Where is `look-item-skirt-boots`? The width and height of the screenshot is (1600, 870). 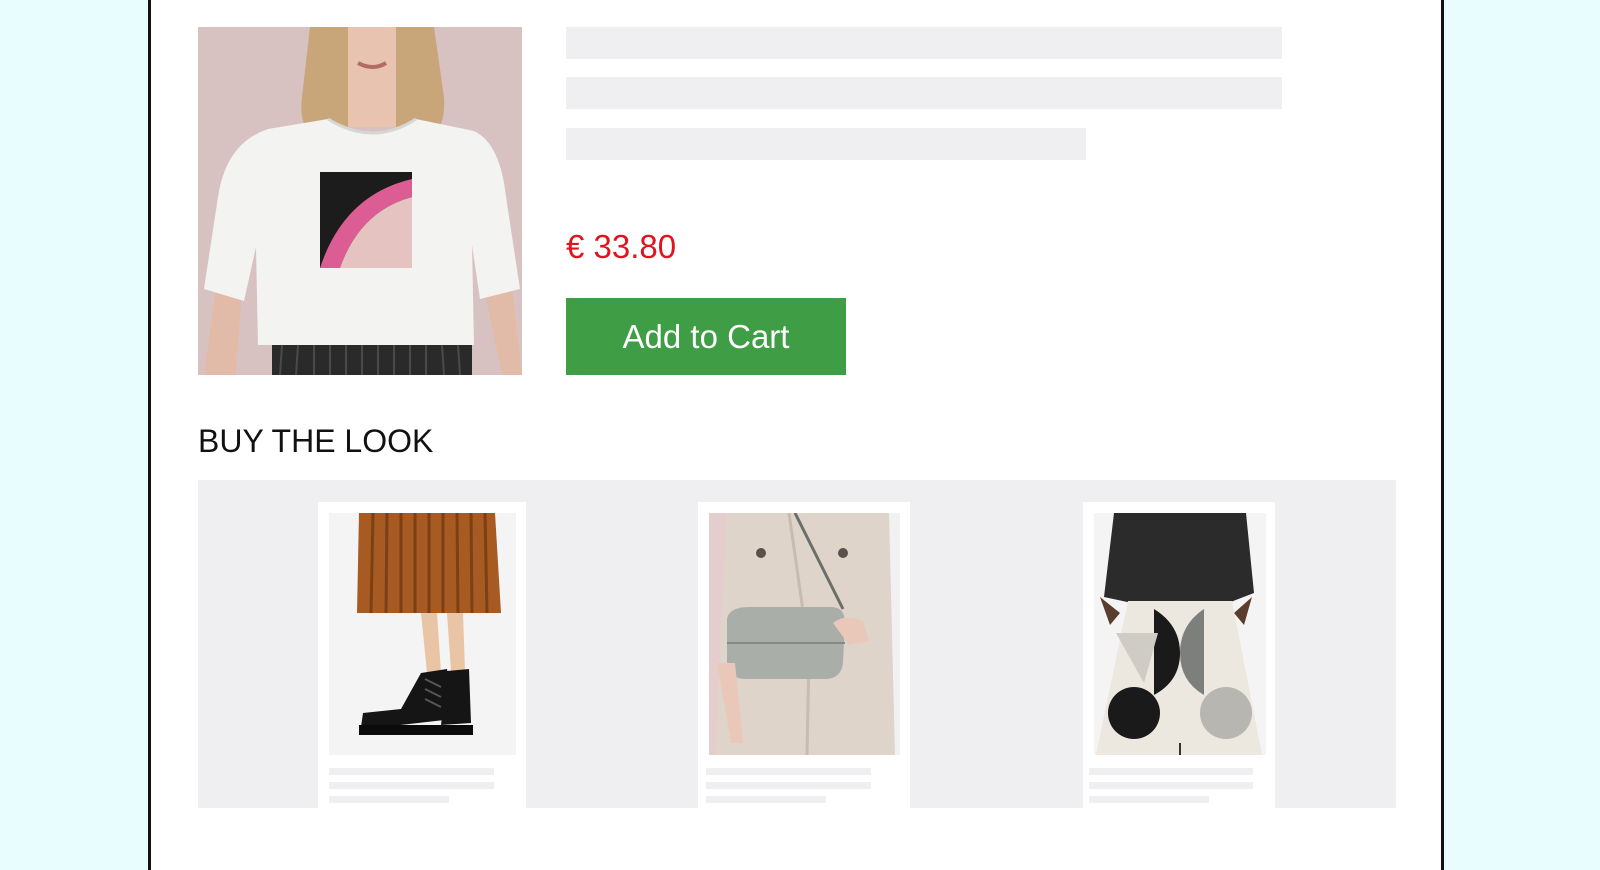
look-item-skirt-boots is located at coordinates (422, 655).